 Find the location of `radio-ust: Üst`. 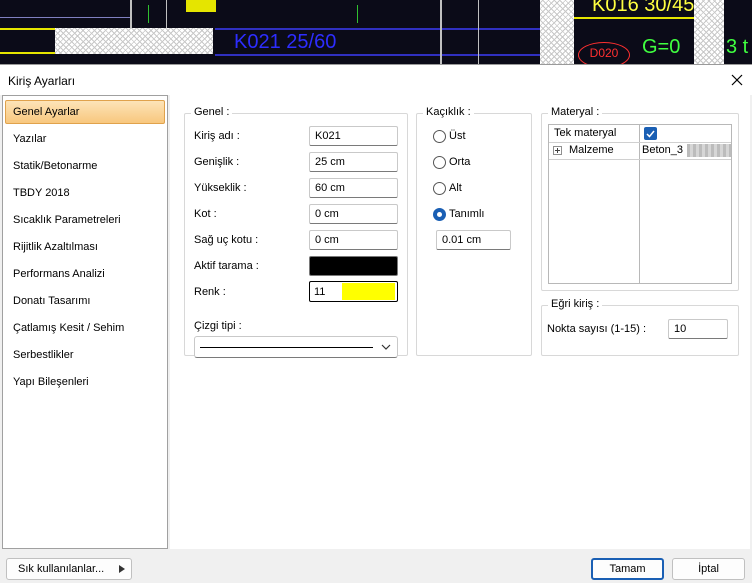

radio-ust: Üst is located at coordinates (449, 136).